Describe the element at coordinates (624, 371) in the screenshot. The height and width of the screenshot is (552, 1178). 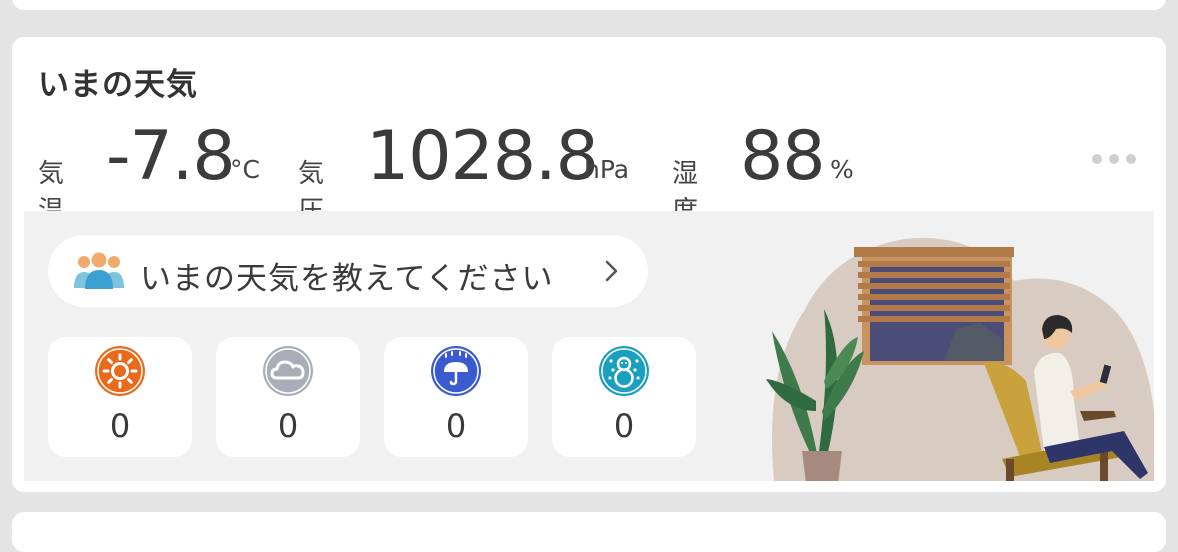
I see `snowman-icon` at that location.